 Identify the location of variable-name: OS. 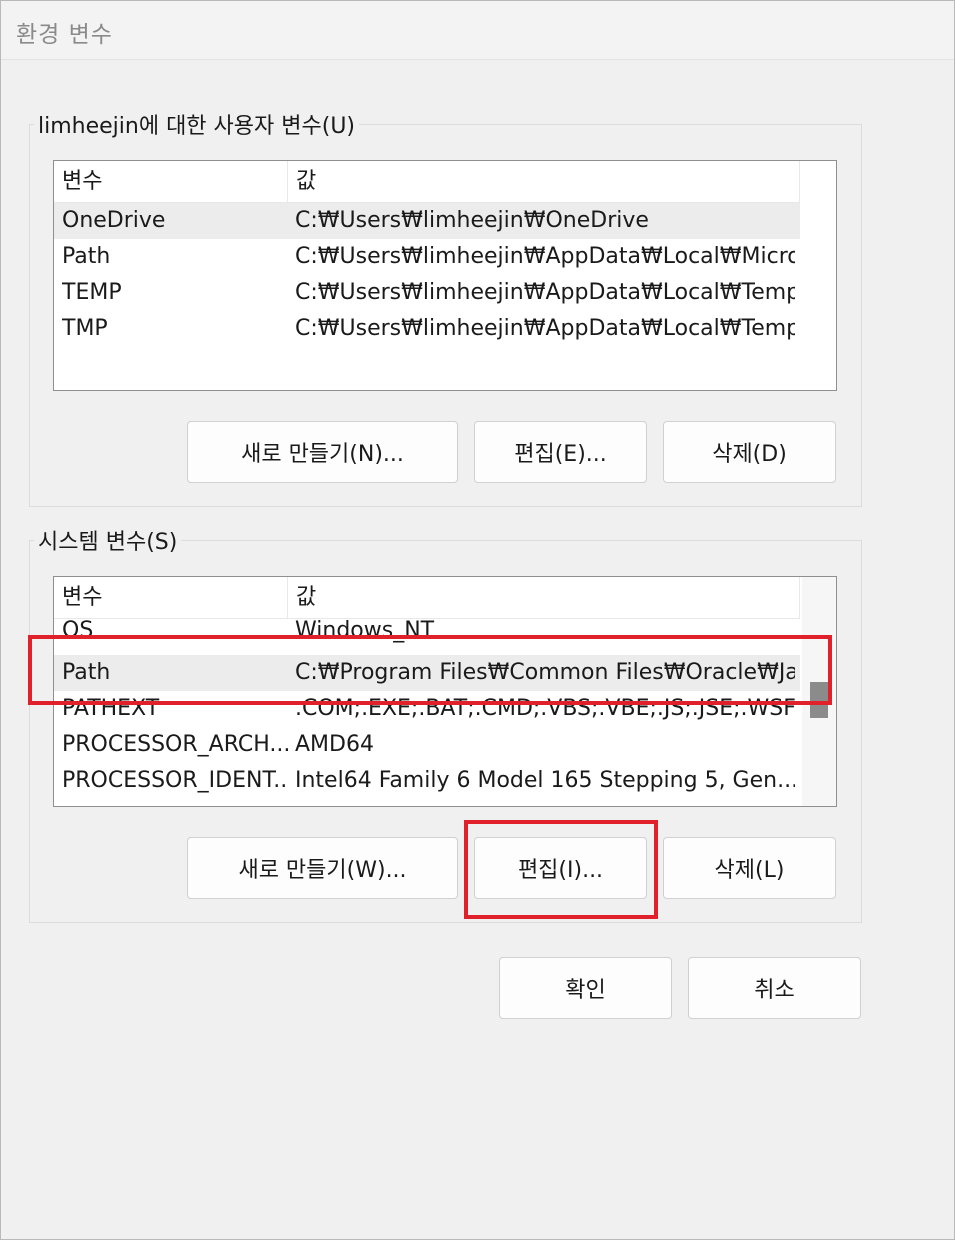
(78, 630).